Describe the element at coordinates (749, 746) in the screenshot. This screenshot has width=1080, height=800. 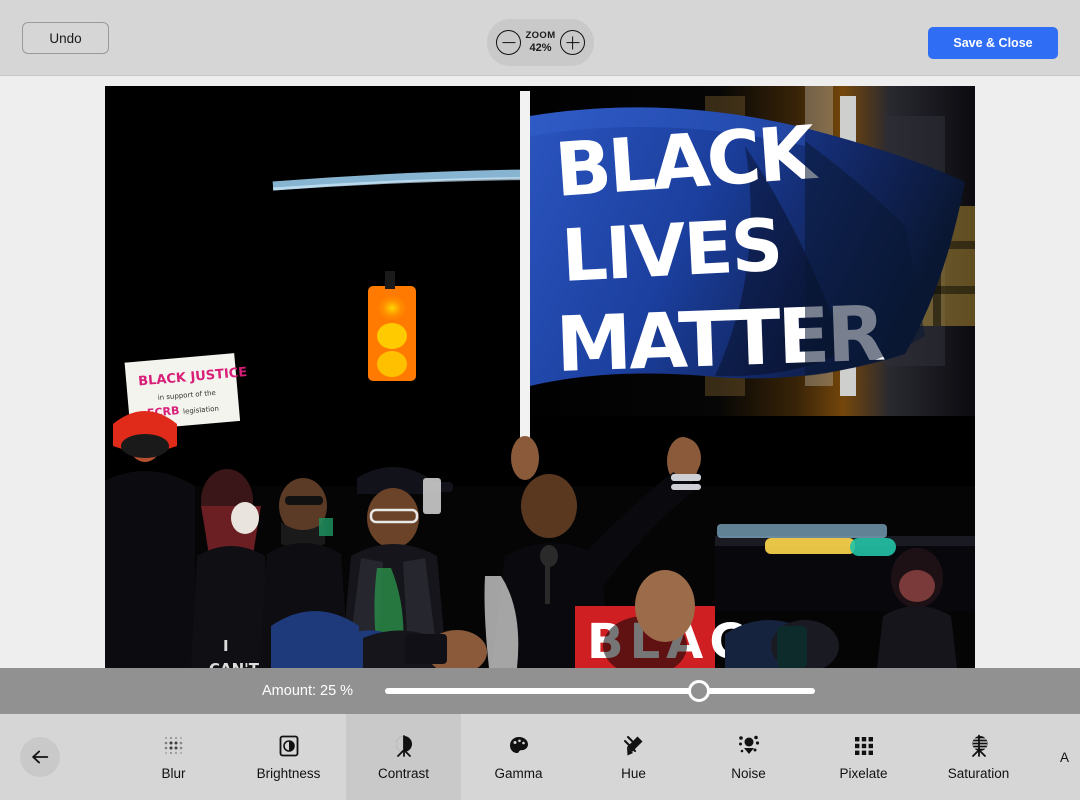
I see `noise-icon` at that location.